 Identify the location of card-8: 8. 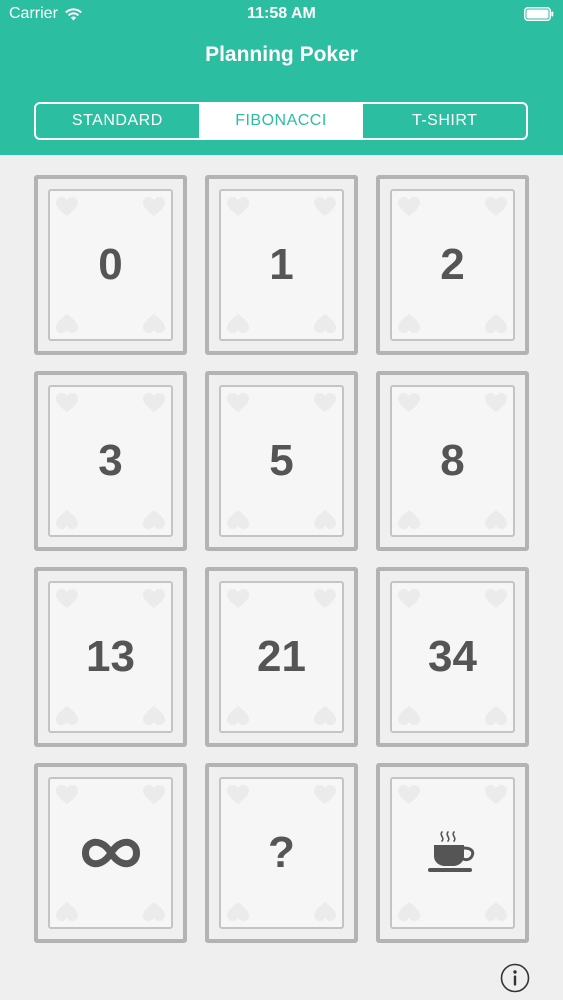
(452, 461).